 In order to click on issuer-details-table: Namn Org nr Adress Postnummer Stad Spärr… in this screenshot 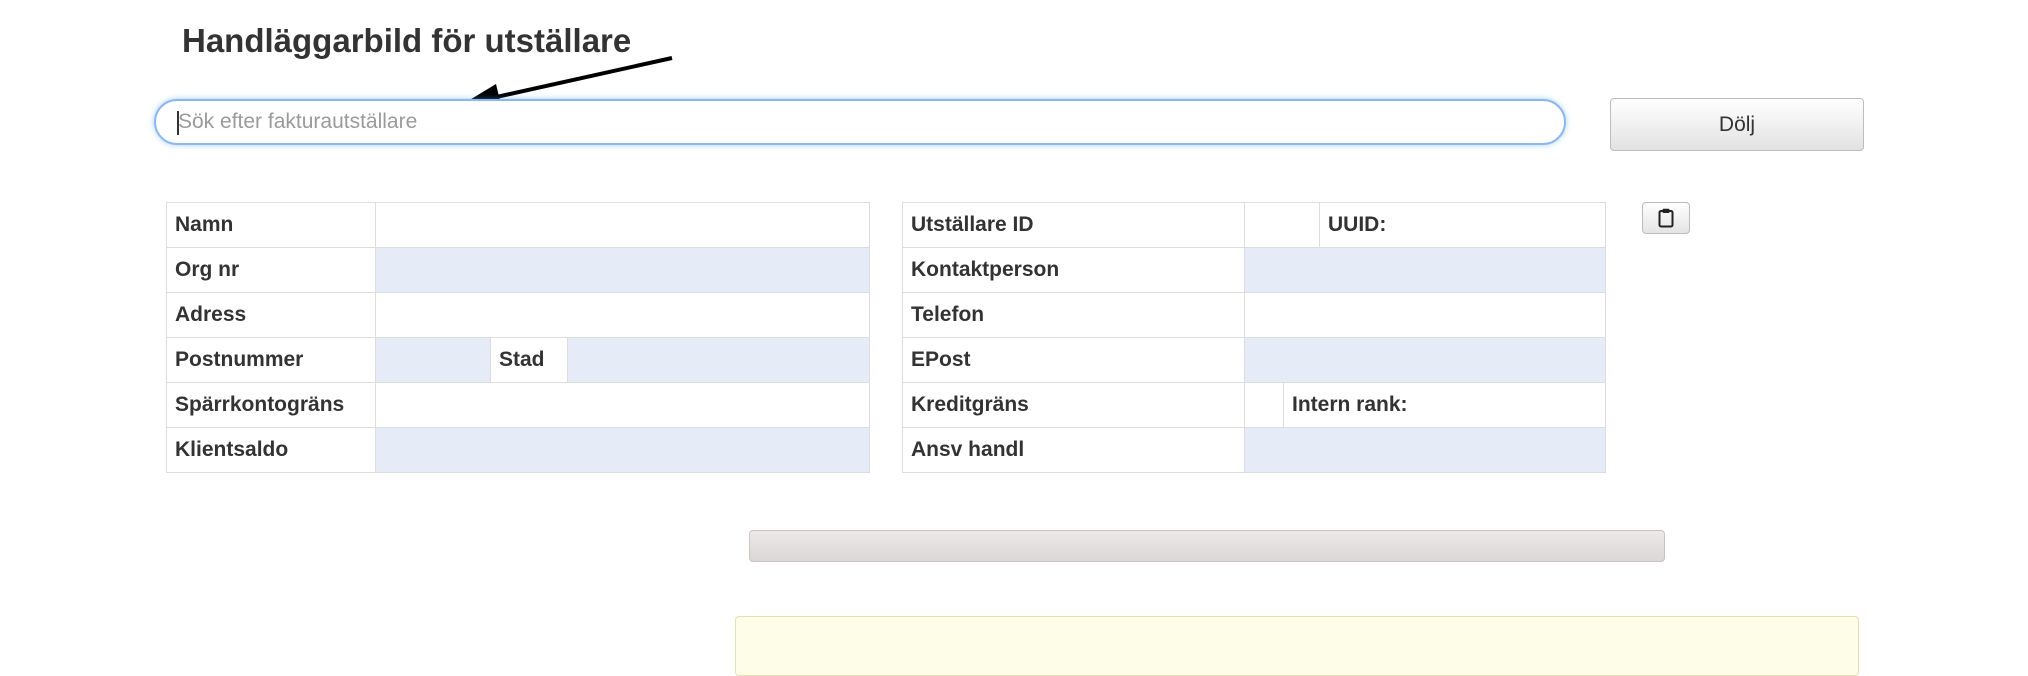, I will do `click(518, 337)`.